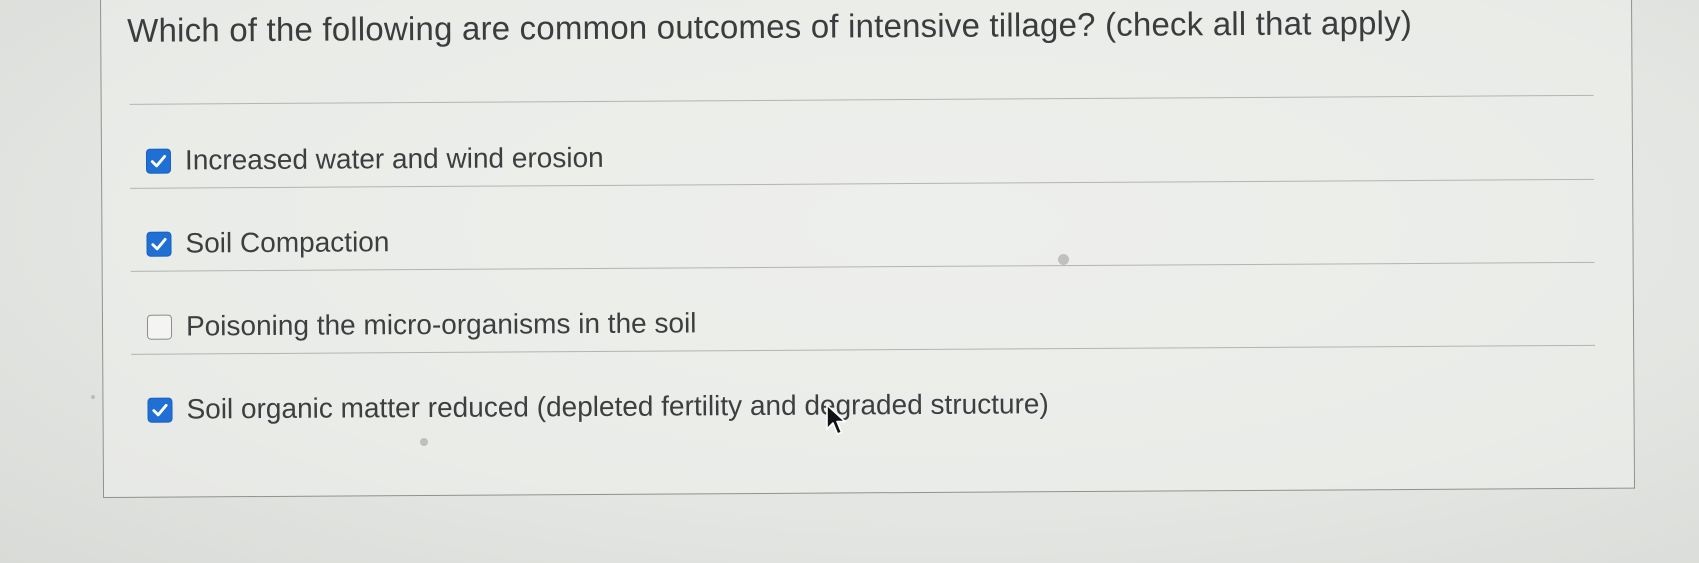 Image resolution: width=1699 pixels, height=563 pixels. I want to click on mouse-pointer-icon, so click(836, 419).